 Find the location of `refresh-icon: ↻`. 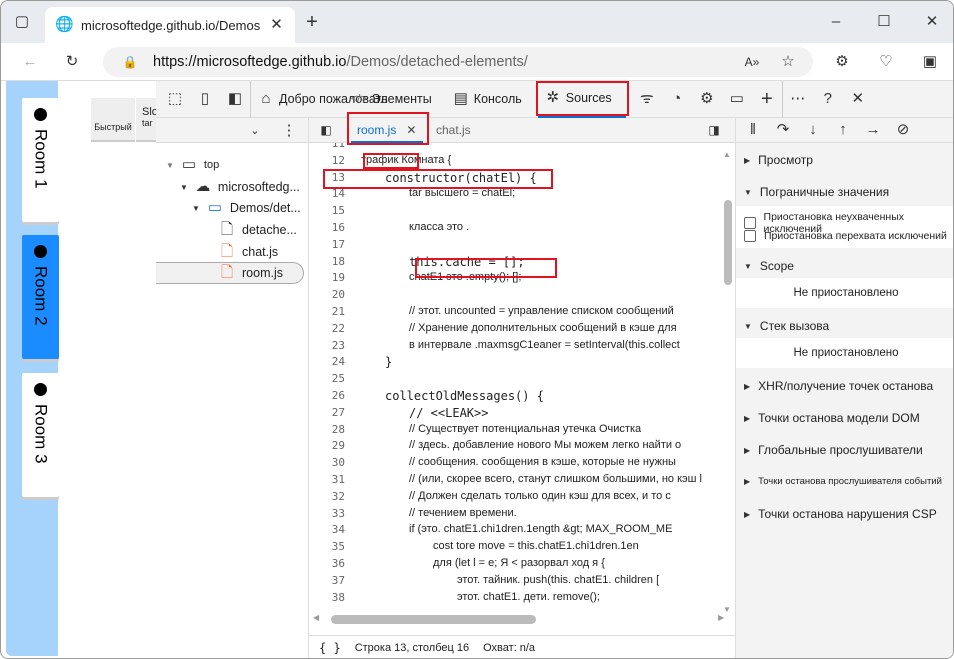

refresh-icon: ↻ is located at coordinates (72, 62).